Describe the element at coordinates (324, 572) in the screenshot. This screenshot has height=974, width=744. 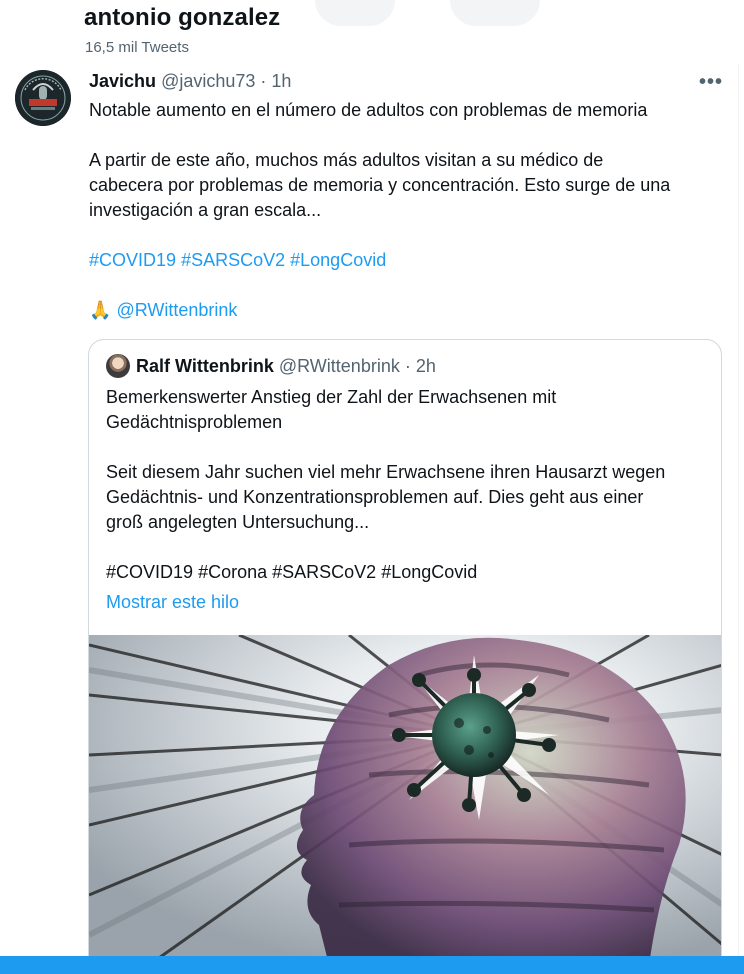
I see `quote-hashtag: #SARSCoV2` at that location.